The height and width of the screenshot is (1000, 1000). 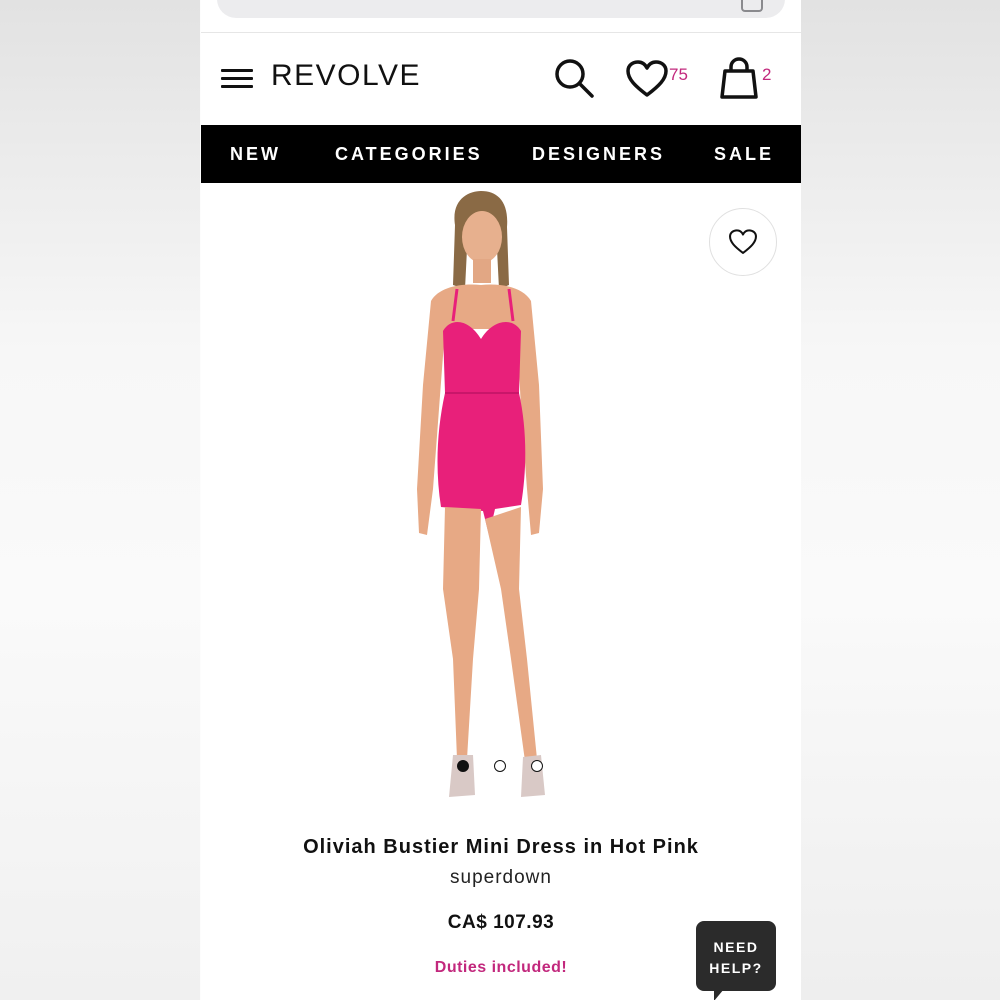 I want to click on nav-item-categories: CATEGORIES, so click(x=409, y=154).